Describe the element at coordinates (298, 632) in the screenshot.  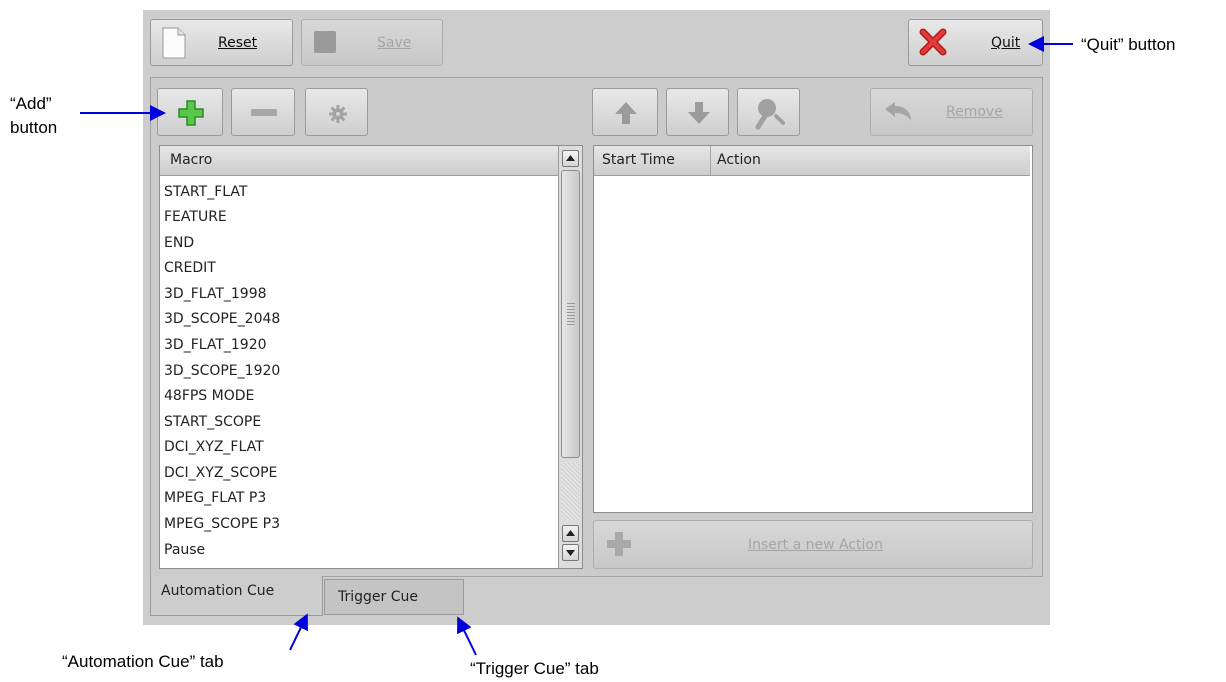
I see `automation-tab-arrow` at that location.